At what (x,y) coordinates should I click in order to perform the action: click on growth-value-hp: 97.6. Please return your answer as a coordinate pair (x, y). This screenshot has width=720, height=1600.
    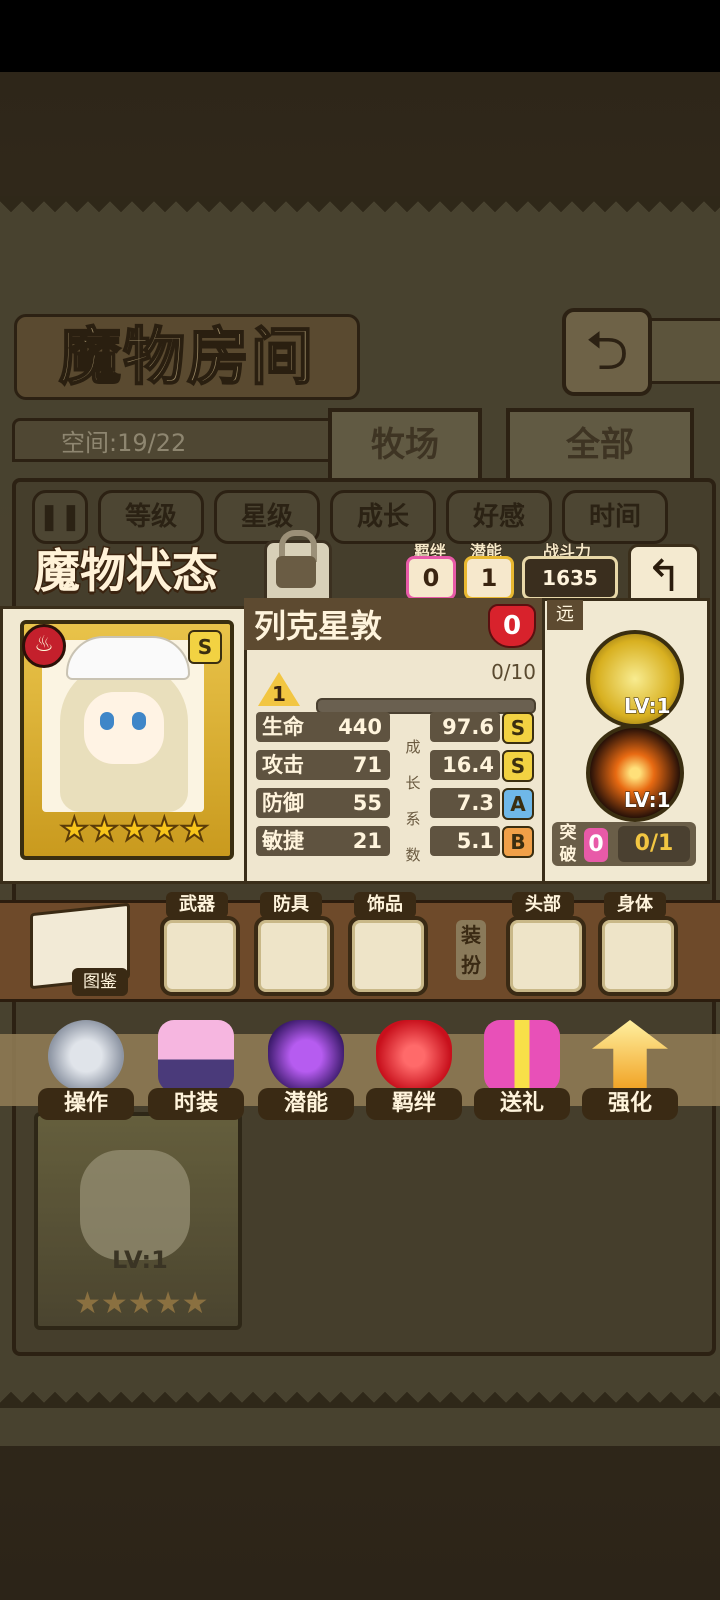
    Looking at the image, I should click on (465, 727).